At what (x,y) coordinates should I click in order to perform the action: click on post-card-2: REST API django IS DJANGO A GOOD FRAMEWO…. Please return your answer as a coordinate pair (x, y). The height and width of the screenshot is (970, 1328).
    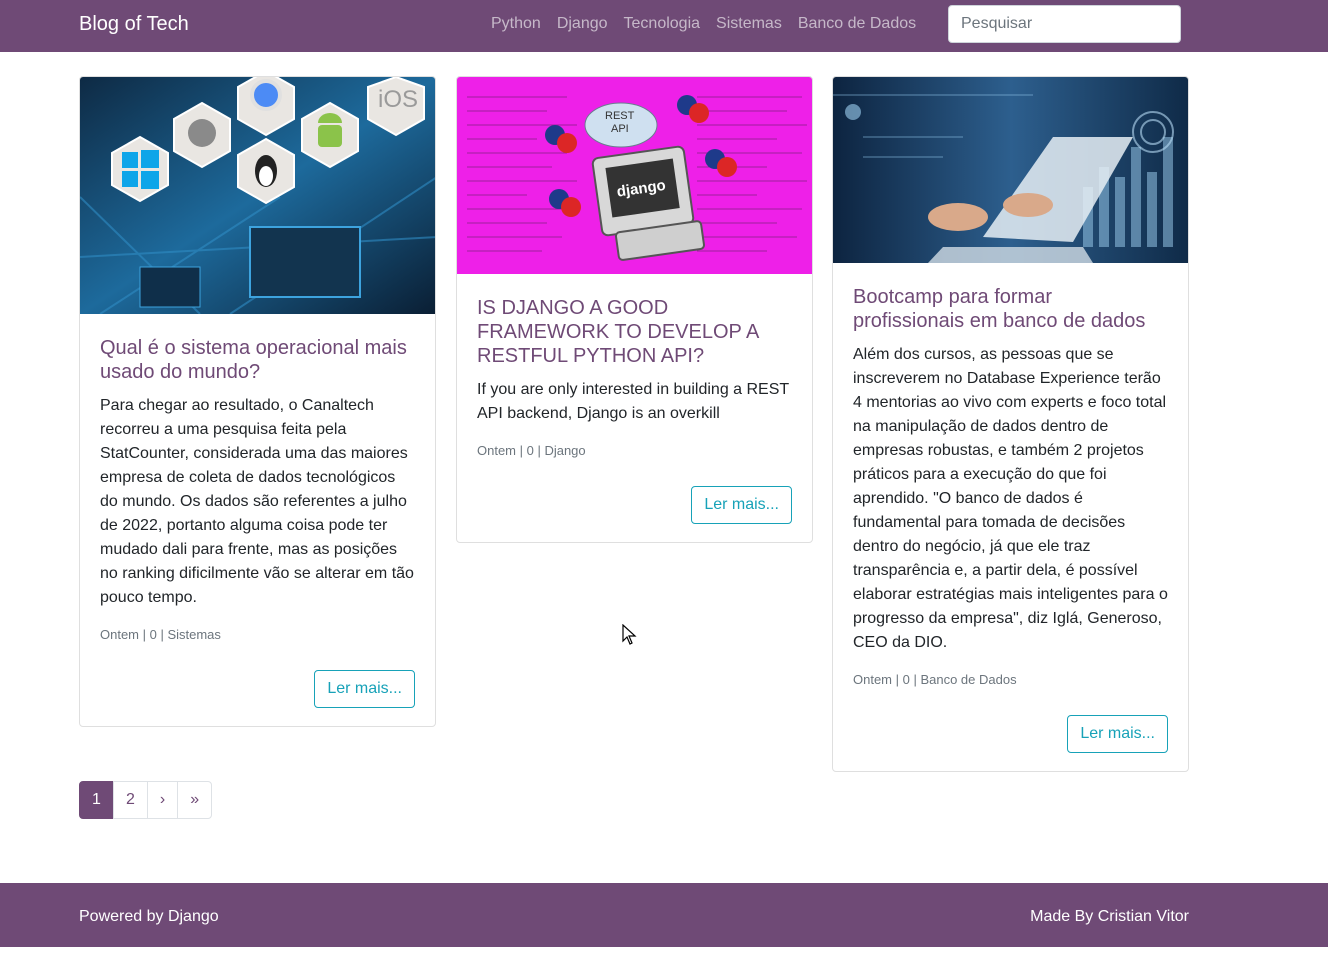
    Looking at the image, I should click on (634, 309).